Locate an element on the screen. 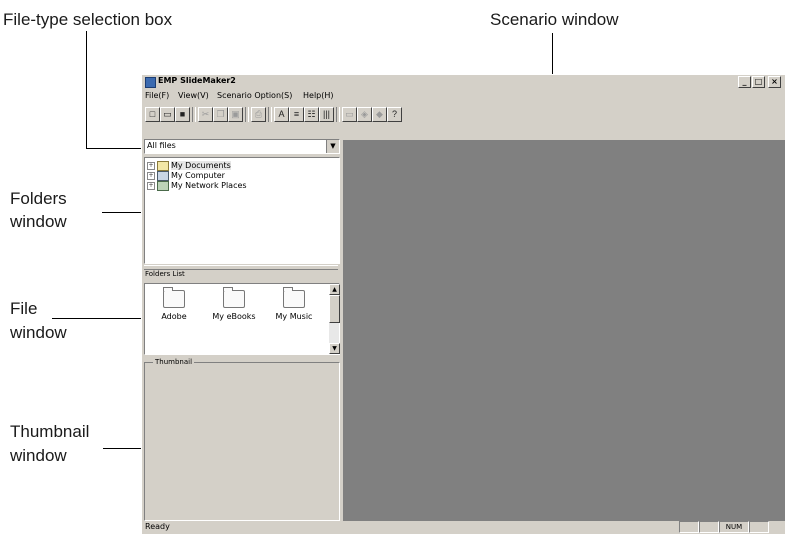 This screenshot has height=534, width=785. cut-icon: ✂ is located at coordinates (205, 114).